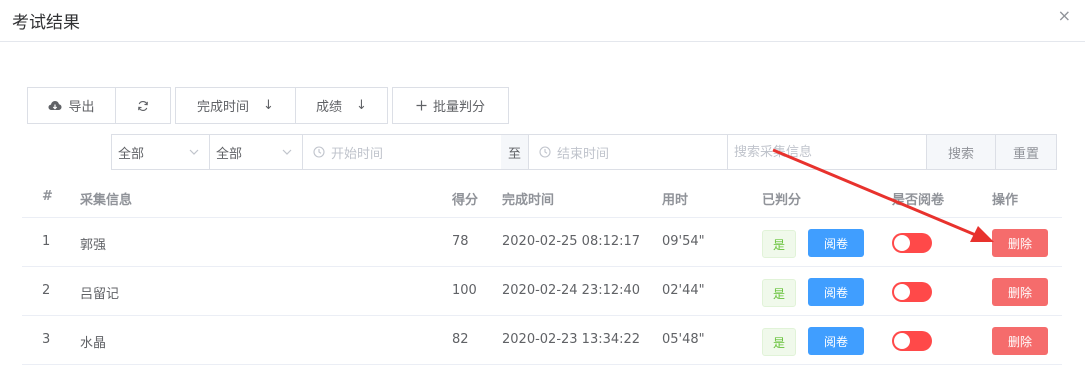 This screenshot has width=1085, height=366. Describe the element at coordinates (357, 154) in the screenshot. I see `start-time-placeholder: 开始时间` at that location.